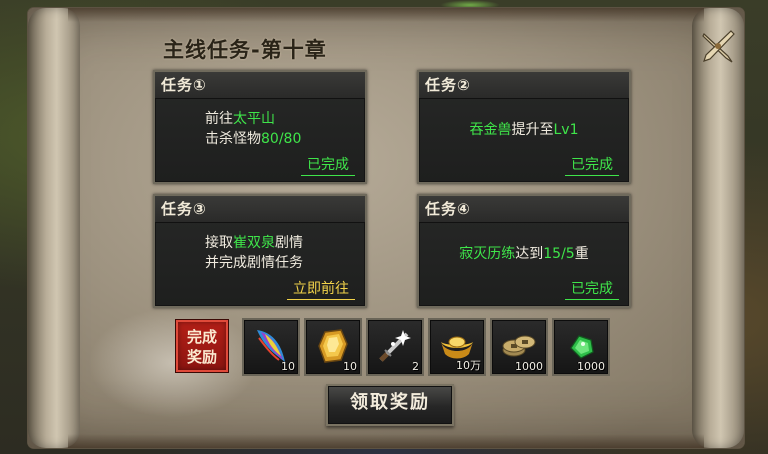 This screenshot has width=768, height=454. I want to click on task-npc: 崔双泉, so click(254, 243).